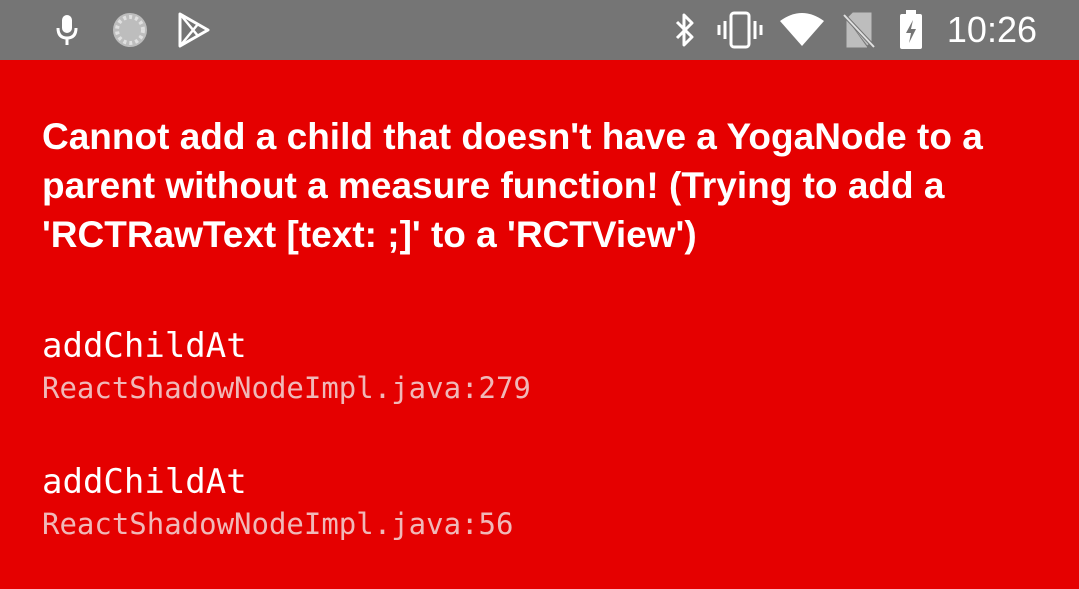 The width and height of the screenshot is (1079, 589). I want to click on status-bar: 10:26, so click(539, 30).